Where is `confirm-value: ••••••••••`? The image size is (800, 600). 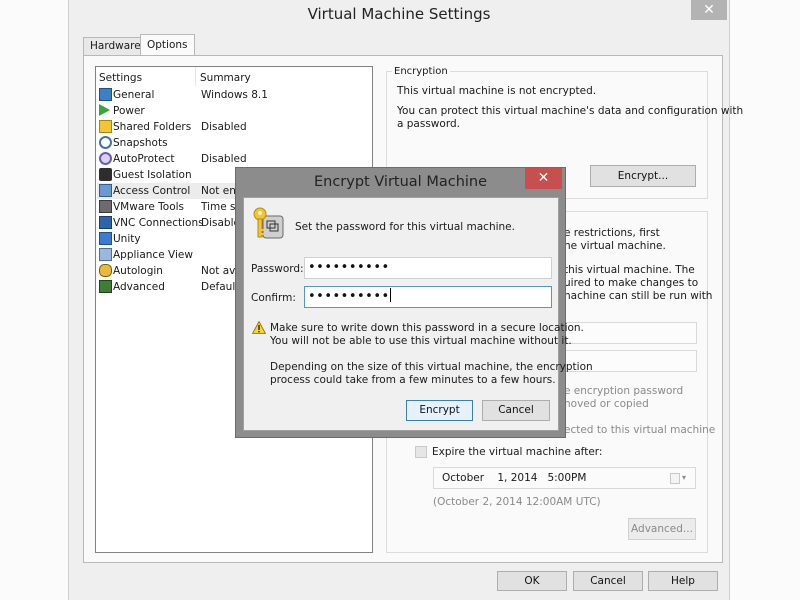
confirm-value: •••••••••• is located at coordinates (349, 296).